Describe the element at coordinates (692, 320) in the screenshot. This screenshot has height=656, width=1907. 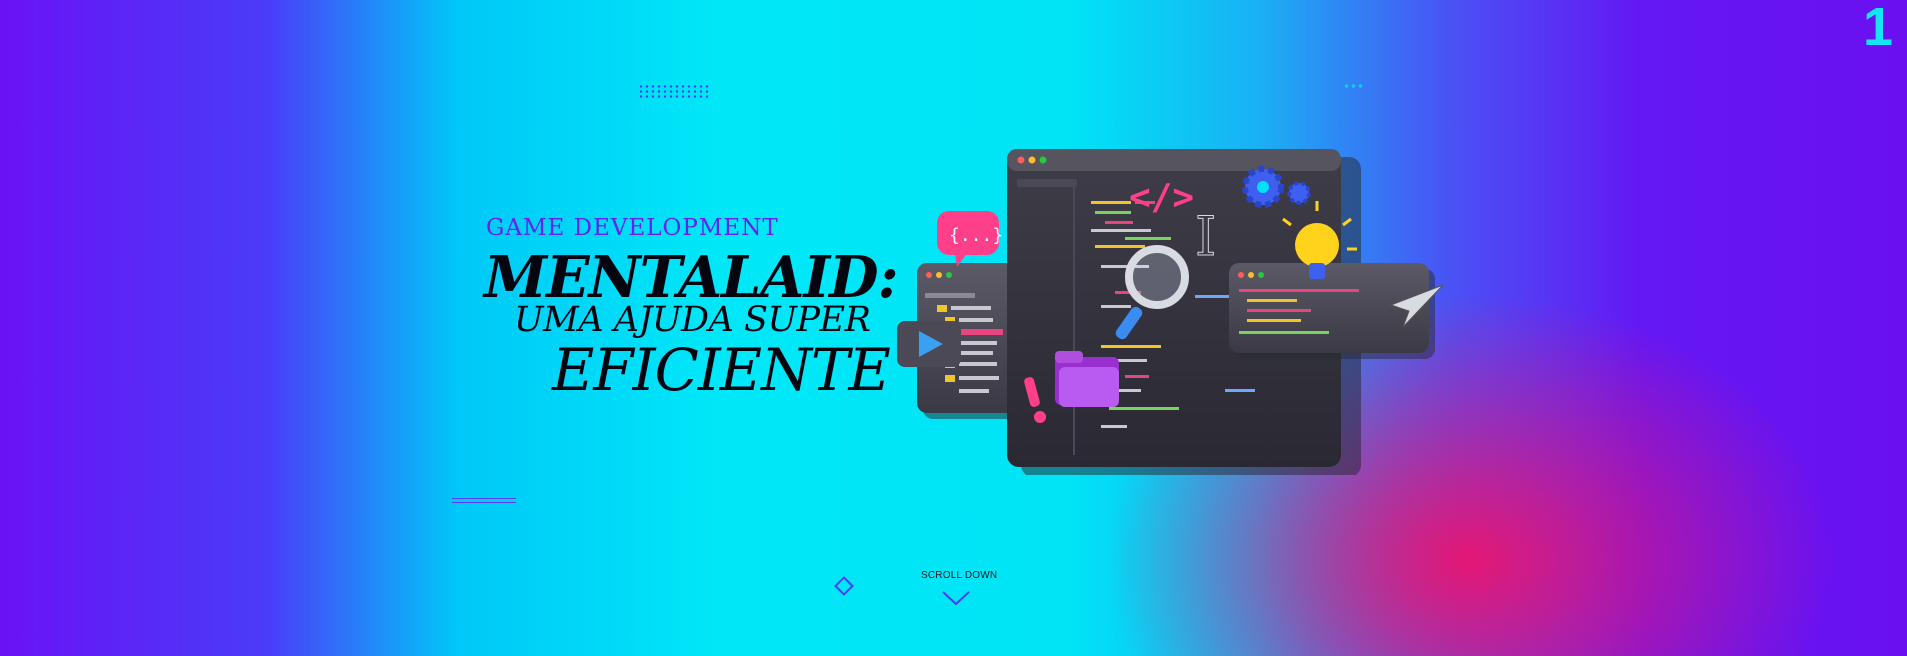
I see `hero-title-line2: UMA AJUDA SUPER` at that location.